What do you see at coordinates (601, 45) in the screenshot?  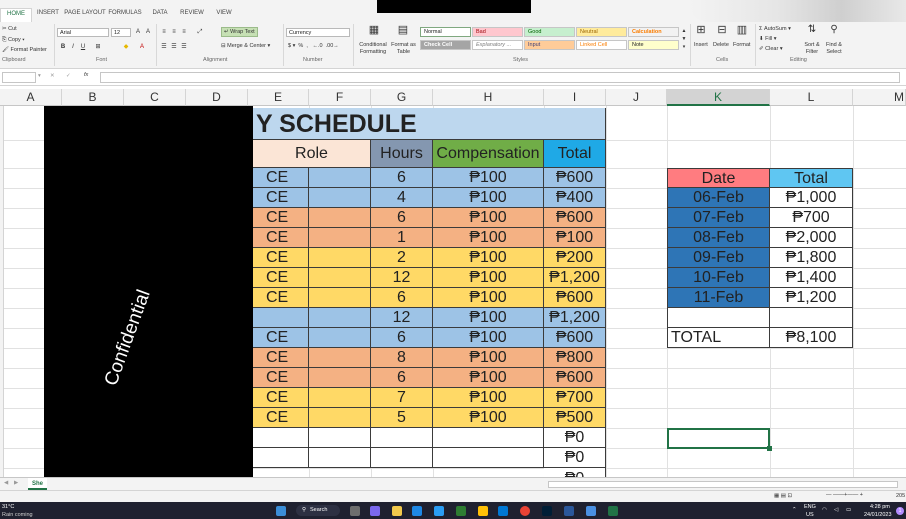 I see `style-linked-cell: Linked Cell` at bounding box center [601, 45].